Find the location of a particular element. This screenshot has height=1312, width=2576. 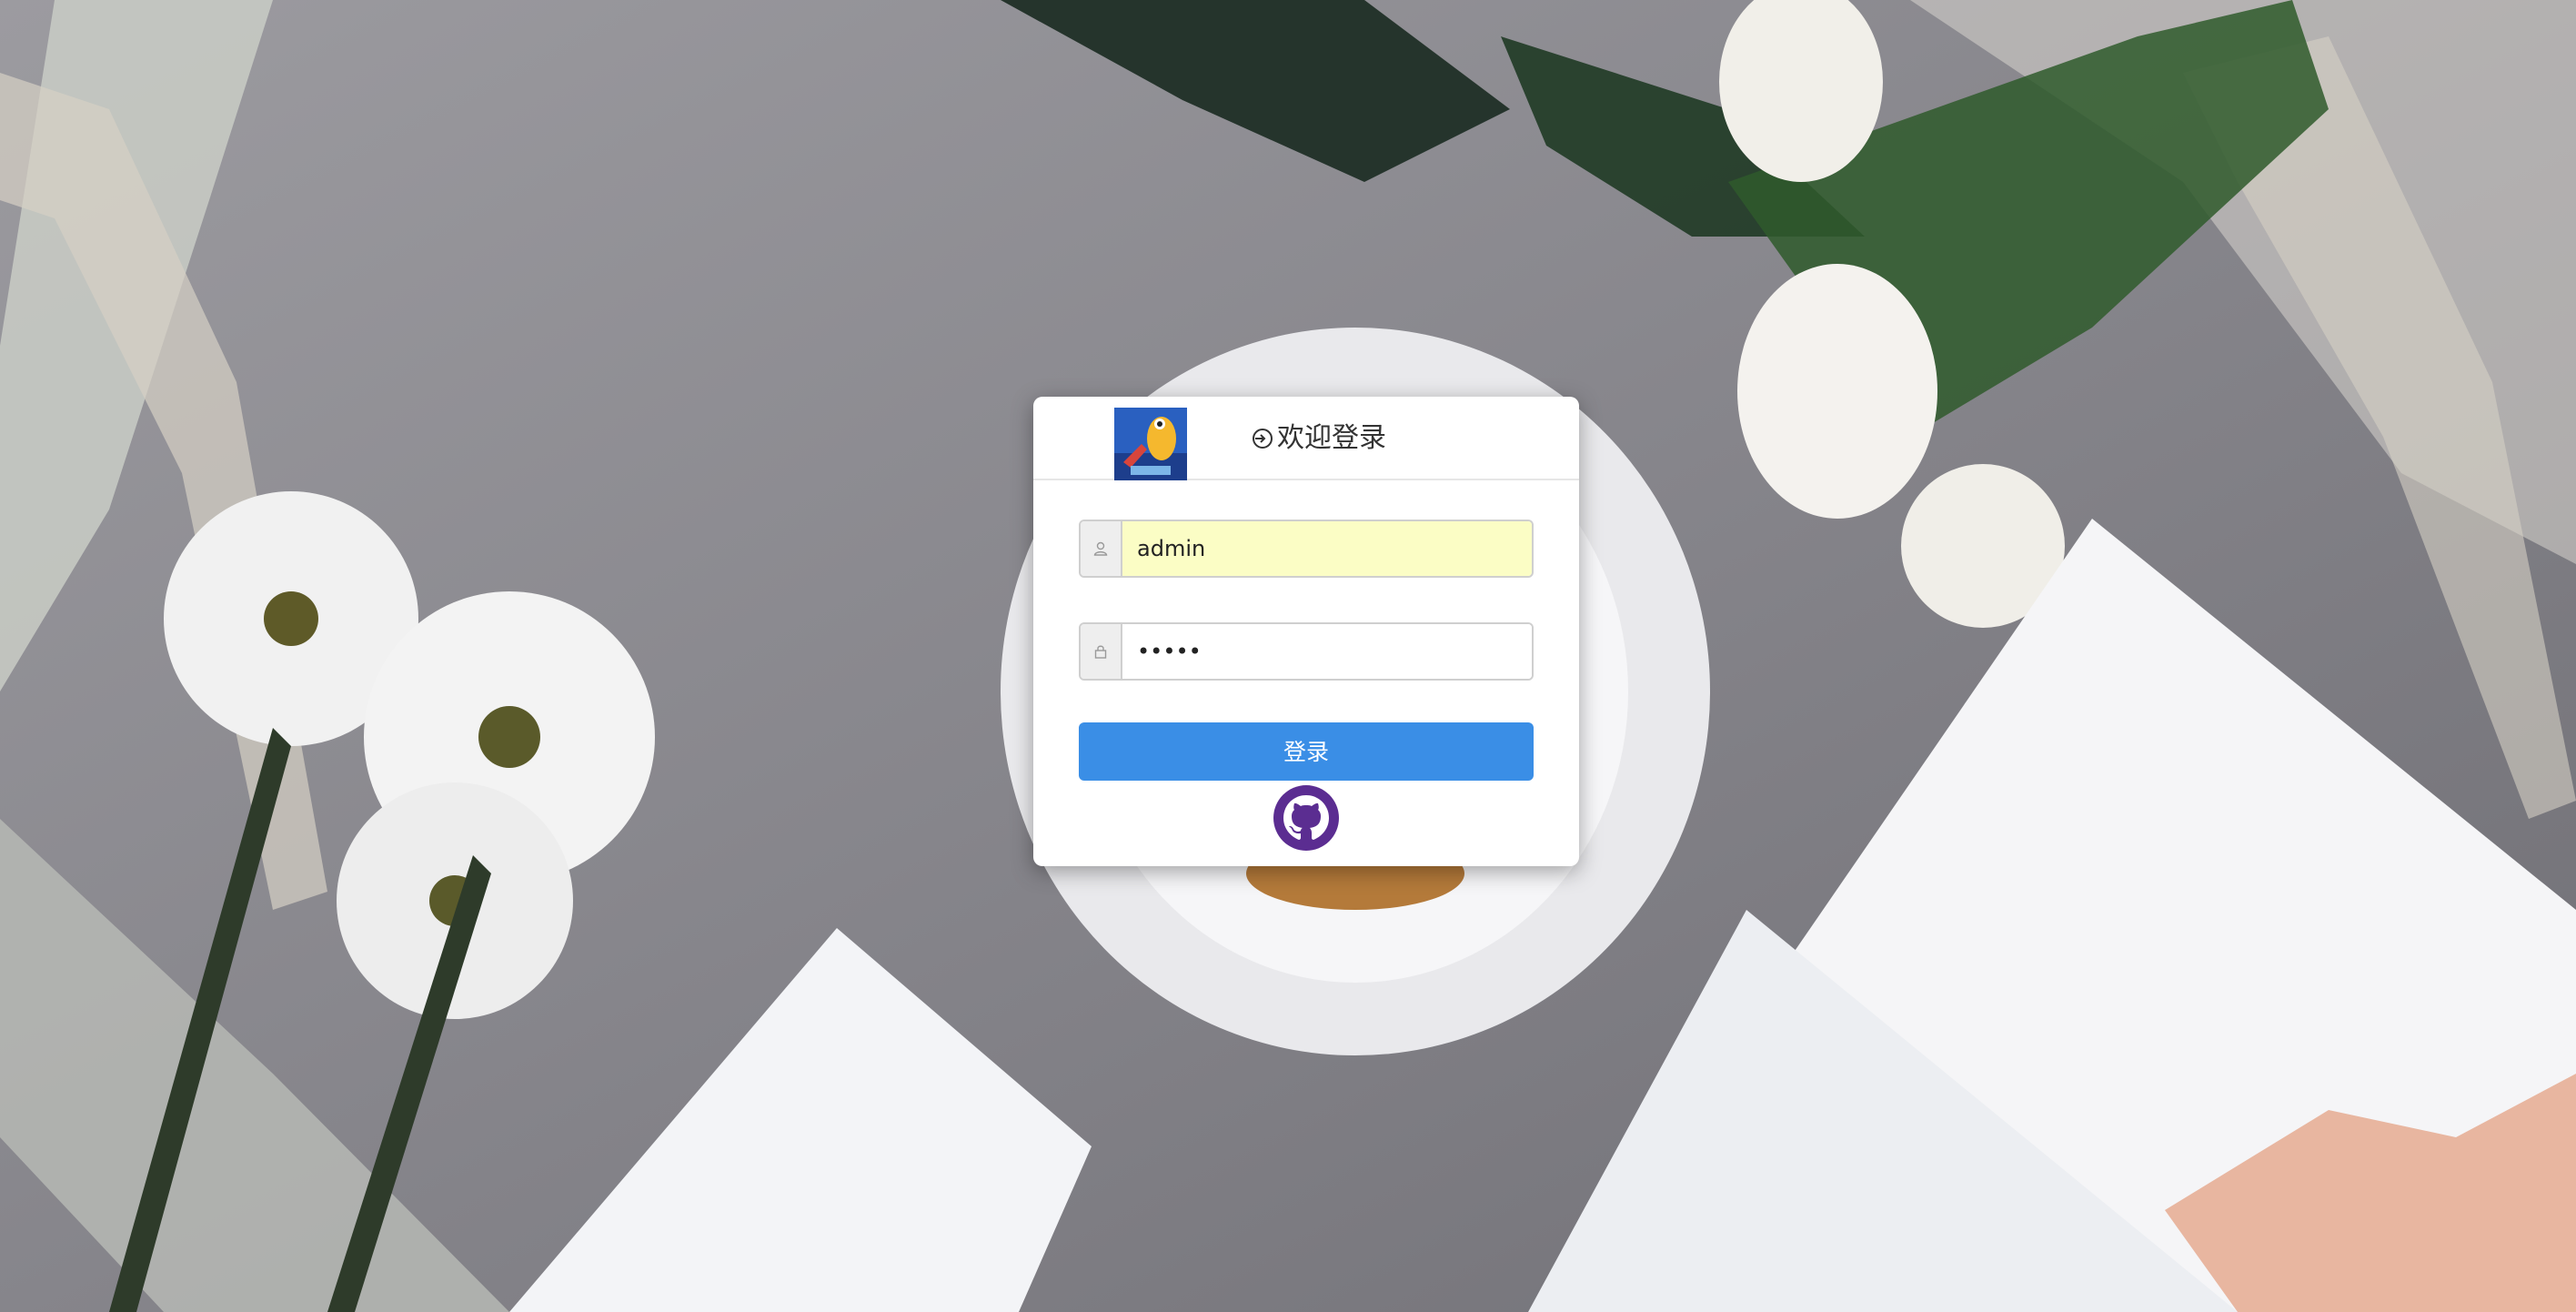

sign-in-icon is located at coordinates (1263, 439).